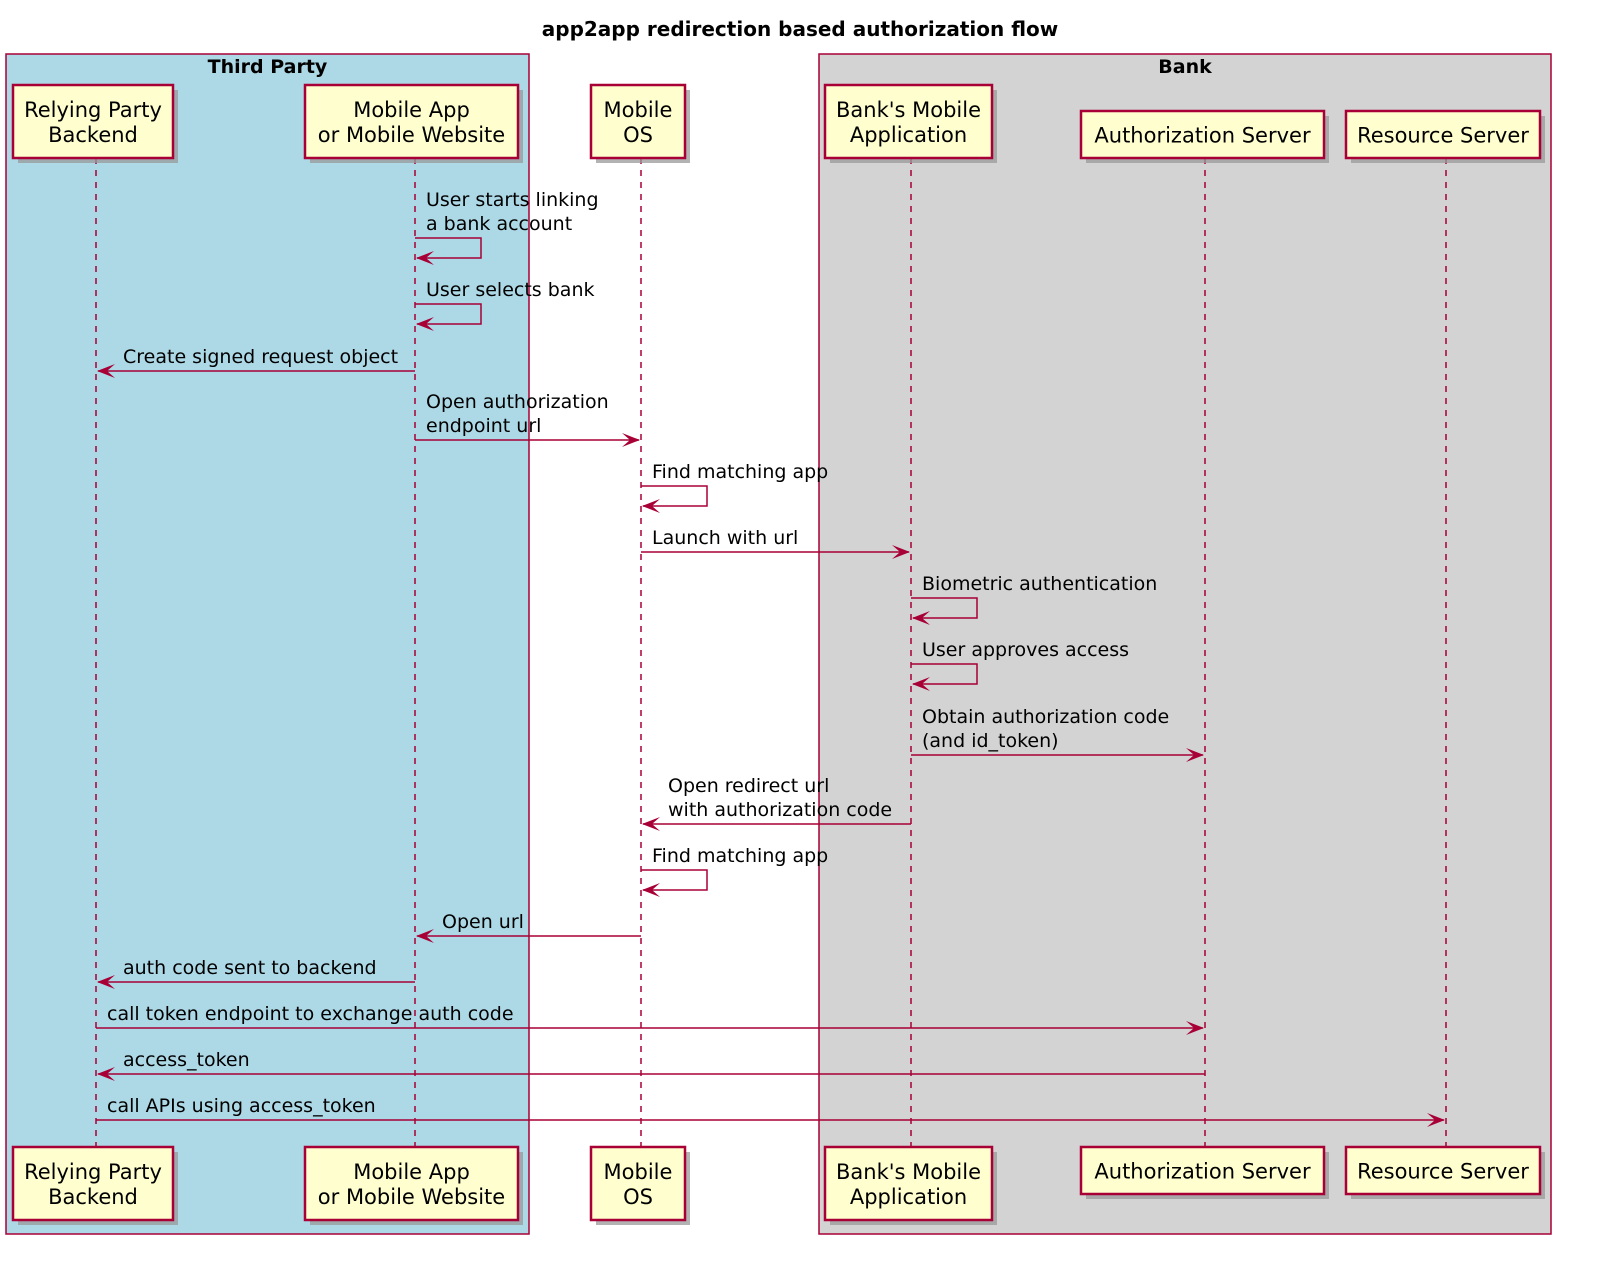  What do you see at coordinates (748, 786) in the screenshot?
I see `message-label: Open redirect url` at bounding box center [748, 786].